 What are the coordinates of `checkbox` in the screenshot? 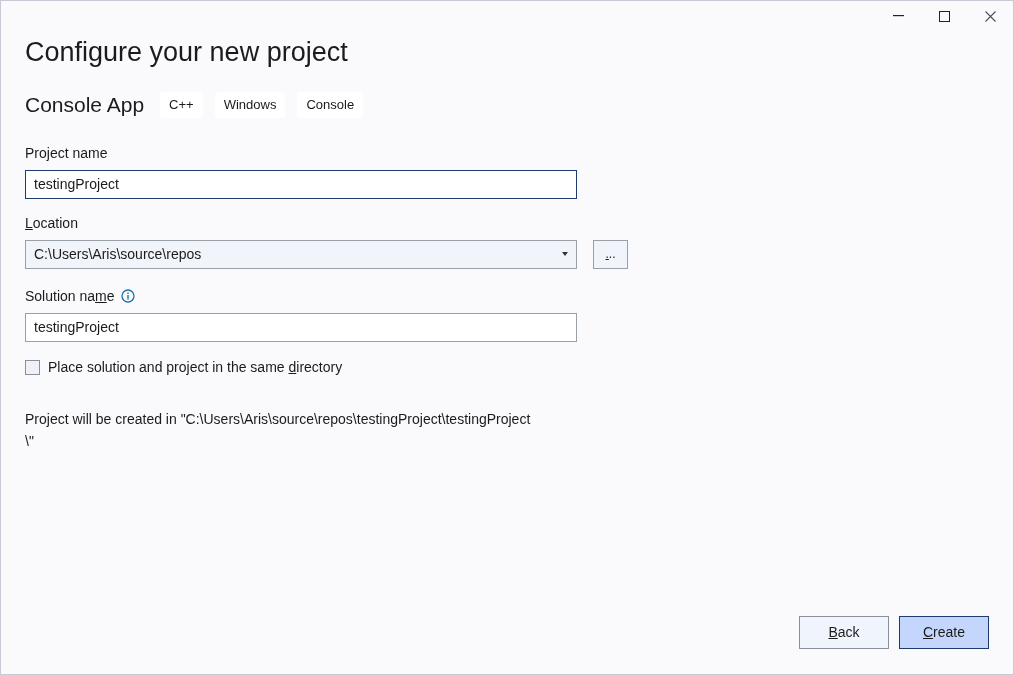 It's located at (32, 367).